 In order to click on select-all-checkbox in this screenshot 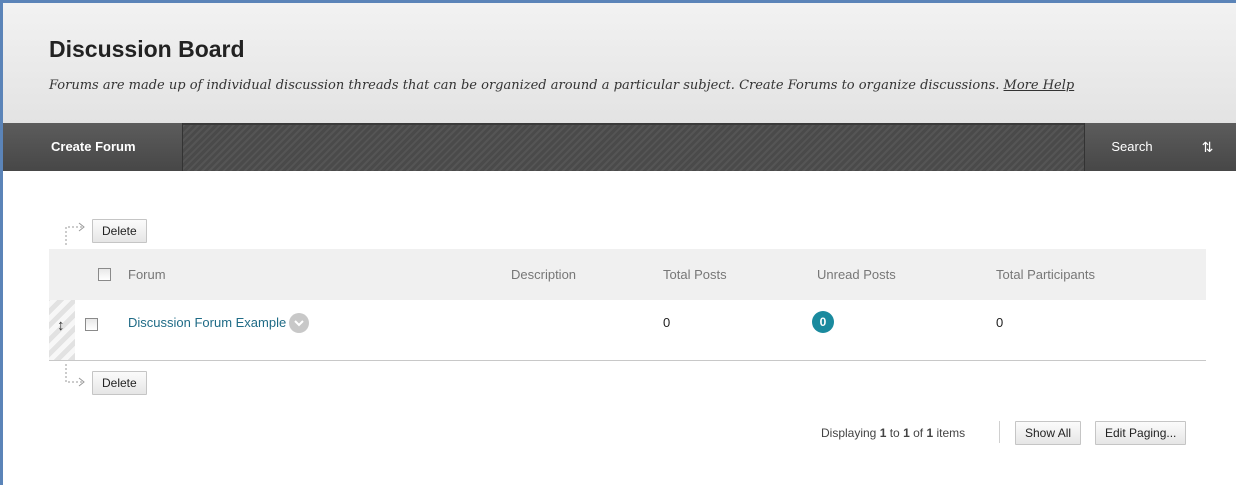, I will do `click(104, 274)`.